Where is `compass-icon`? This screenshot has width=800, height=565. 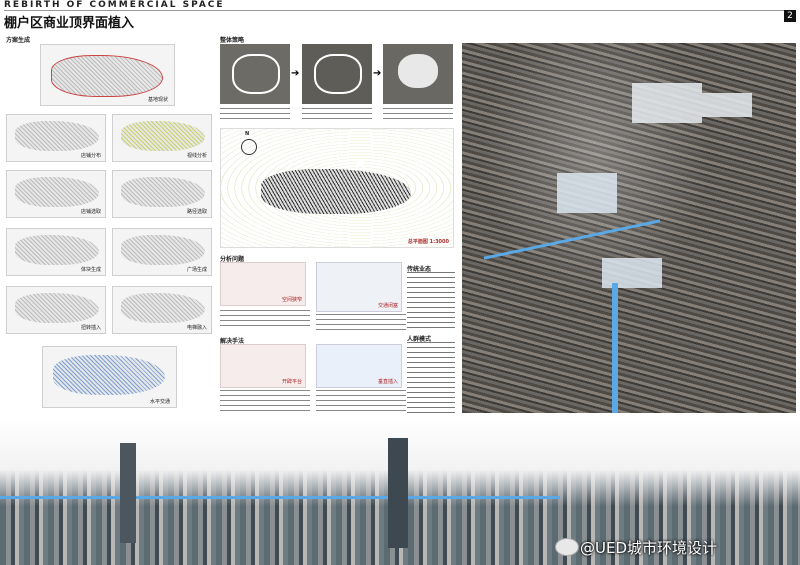
compass-icon is located at coordinates (249, 147).